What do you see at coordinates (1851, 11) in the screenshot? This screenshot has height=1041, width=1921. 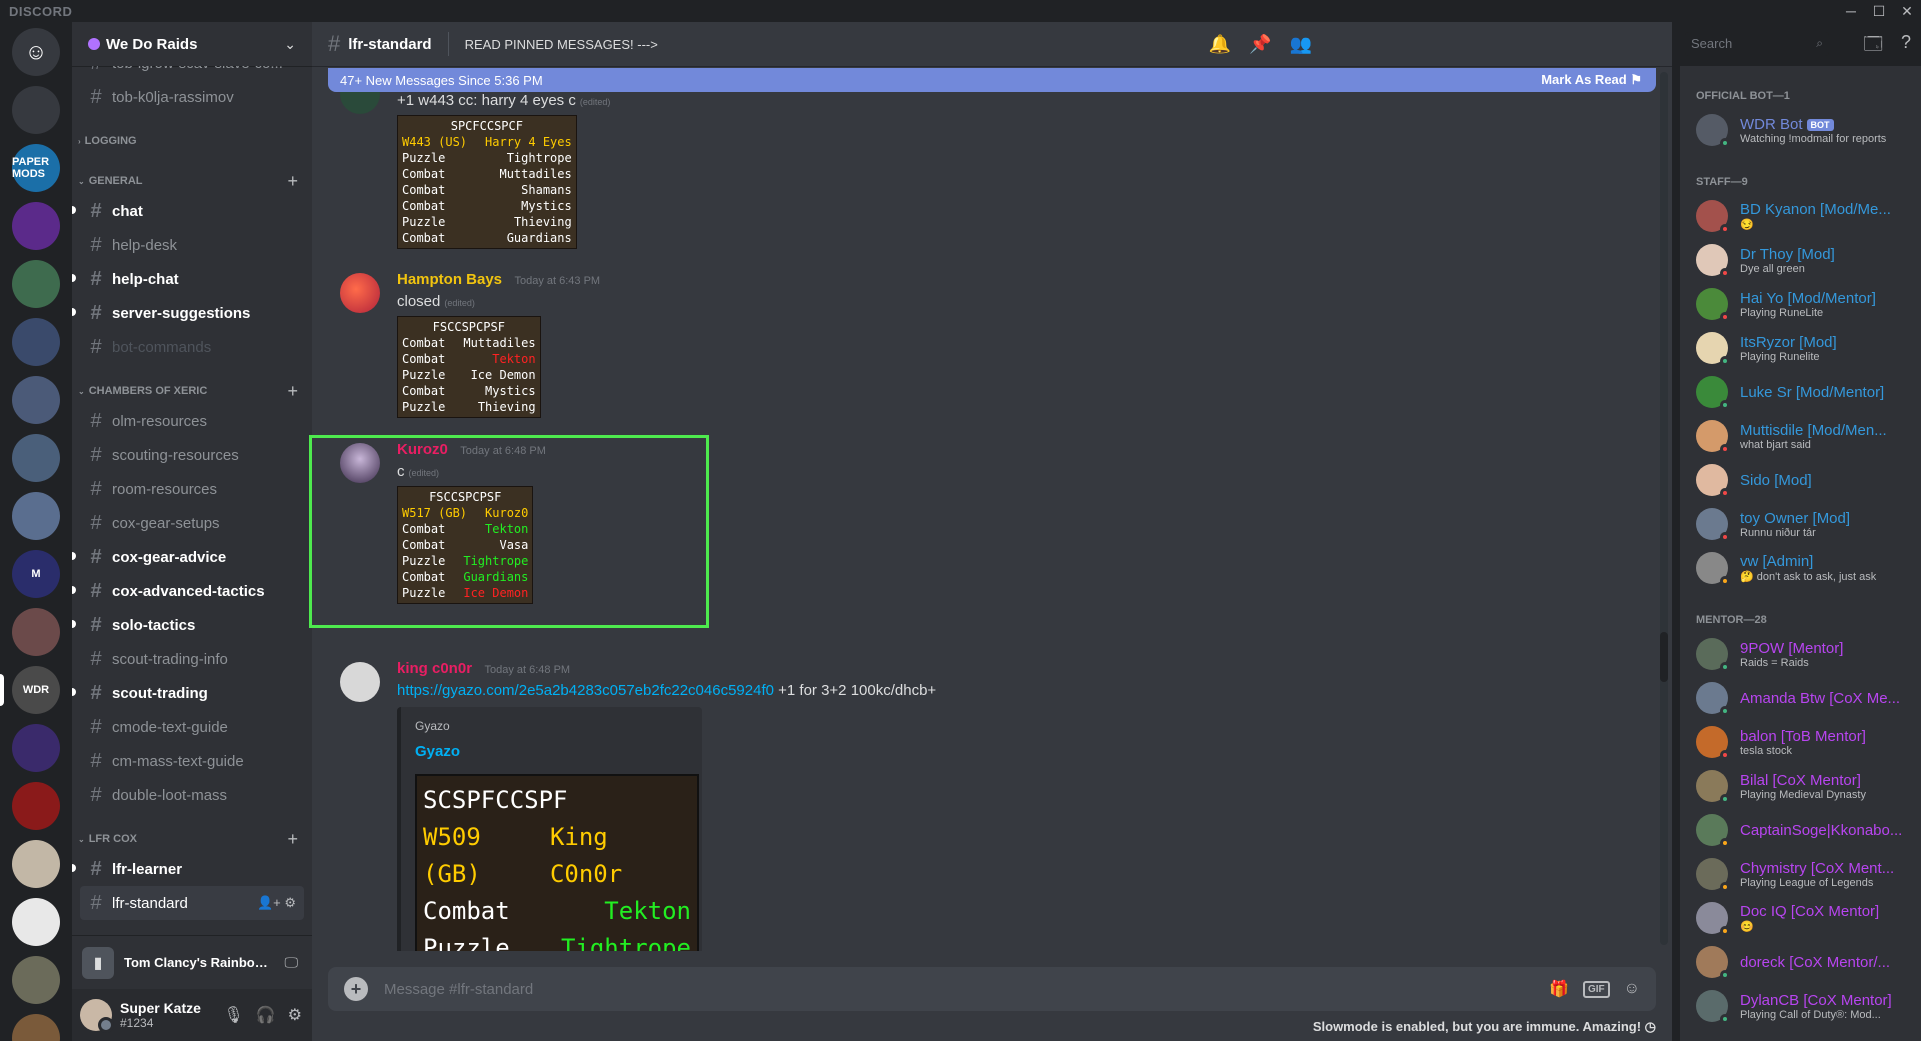 I see `minimize-button: ─` at bounding box center [1851, 11].